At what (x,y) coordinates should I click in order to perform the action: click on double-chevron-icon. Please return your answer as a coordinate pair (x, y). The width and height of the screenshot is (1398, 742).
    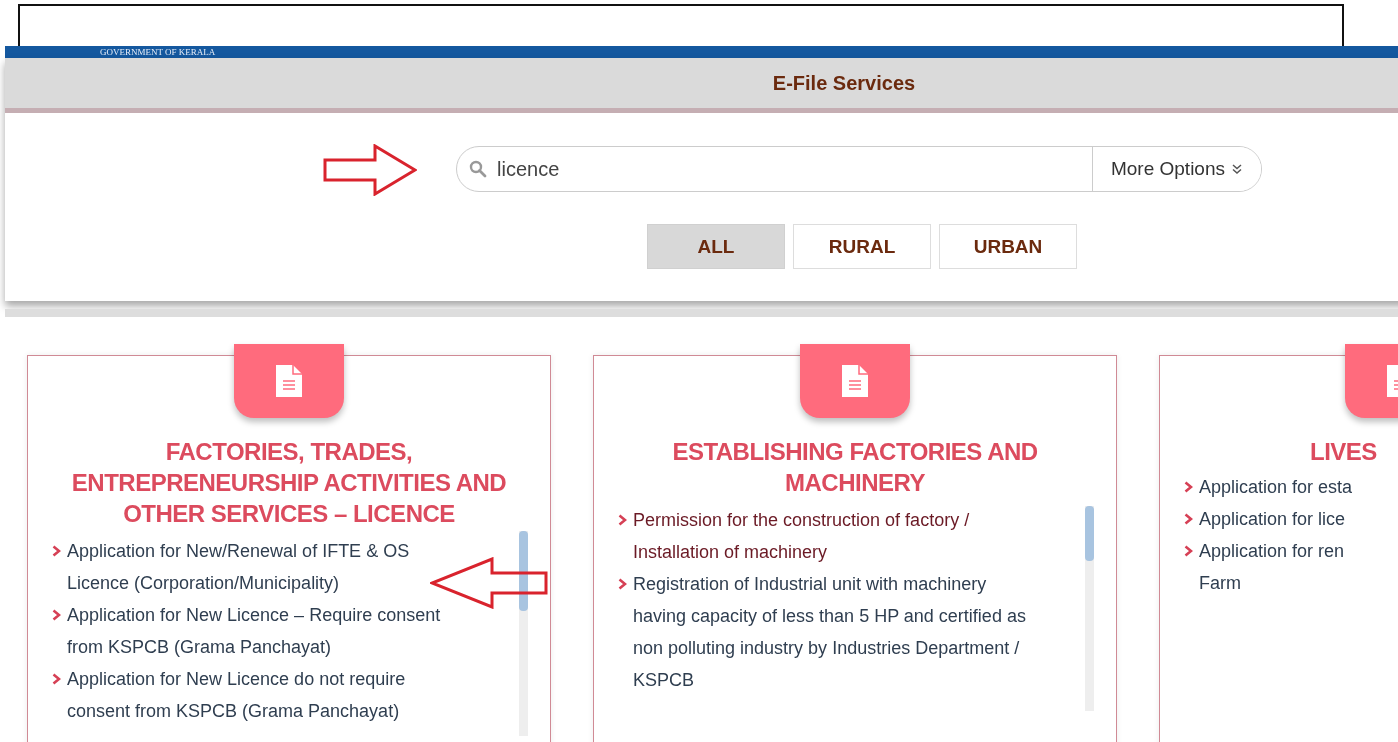
    Looking at the image, I should click on (1237, 169).